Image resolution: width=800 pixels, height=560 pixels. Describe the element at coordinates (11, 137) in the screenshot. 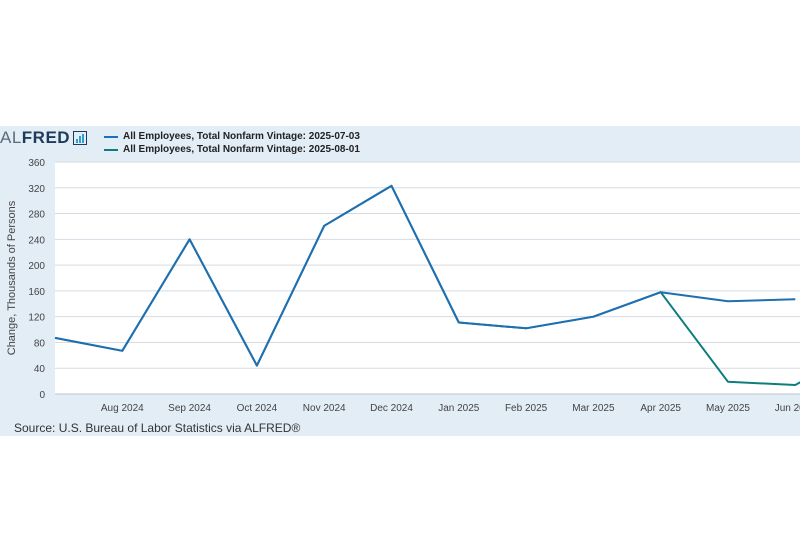

I see `logo-al-text: AL` at that location.